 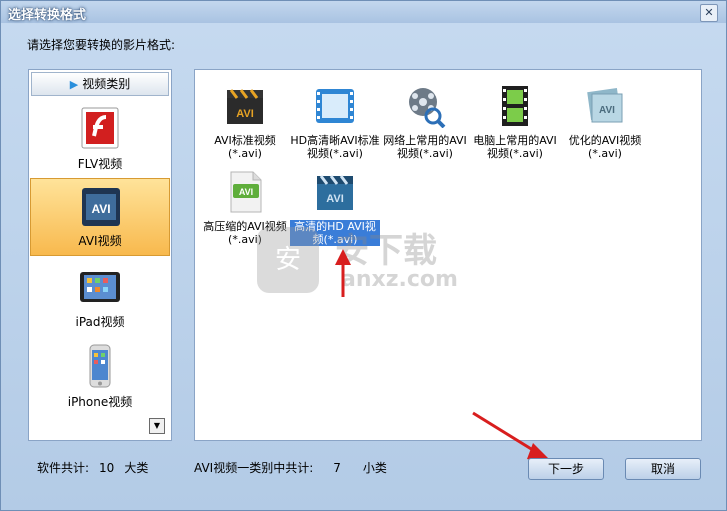 I want to click on format-item-compressed-avi: AVI 高压缩的AVI视频(*.avi), so click(x=245, y=209).